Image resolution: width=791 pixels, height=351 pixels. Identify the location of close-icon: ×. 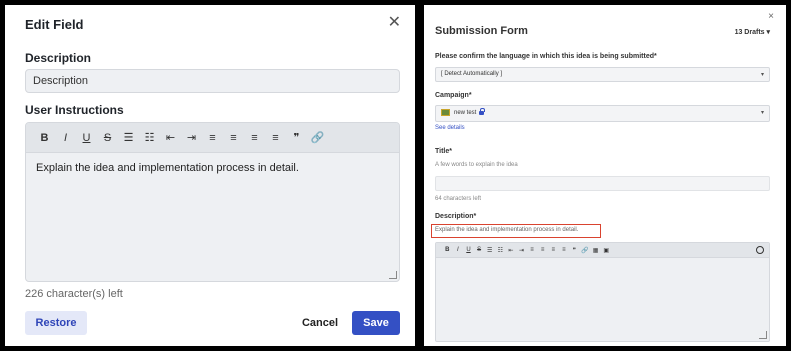
(771, 16).